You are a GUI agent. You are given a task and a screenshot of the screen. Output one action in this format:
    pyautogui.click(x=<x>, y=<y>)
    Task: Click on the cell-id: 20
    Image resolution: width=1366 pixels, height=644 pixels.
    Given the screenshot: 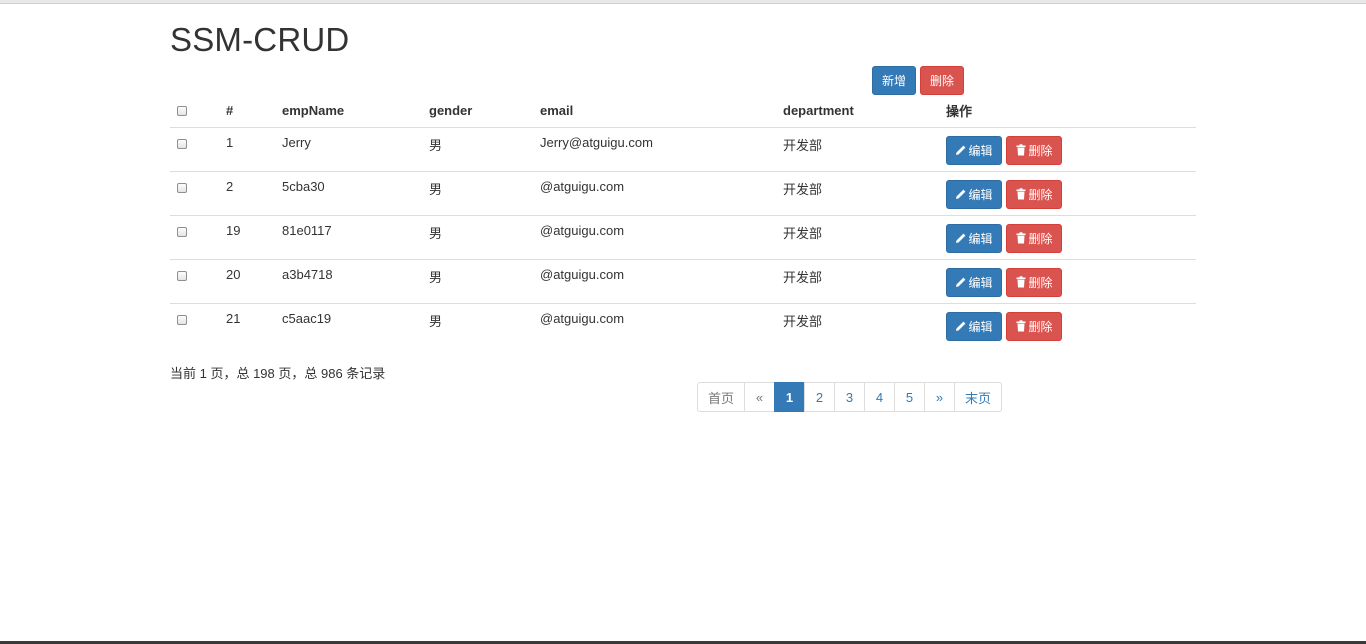 What is the action you would take?
    pyautogui.click(x=254, y=281)
    